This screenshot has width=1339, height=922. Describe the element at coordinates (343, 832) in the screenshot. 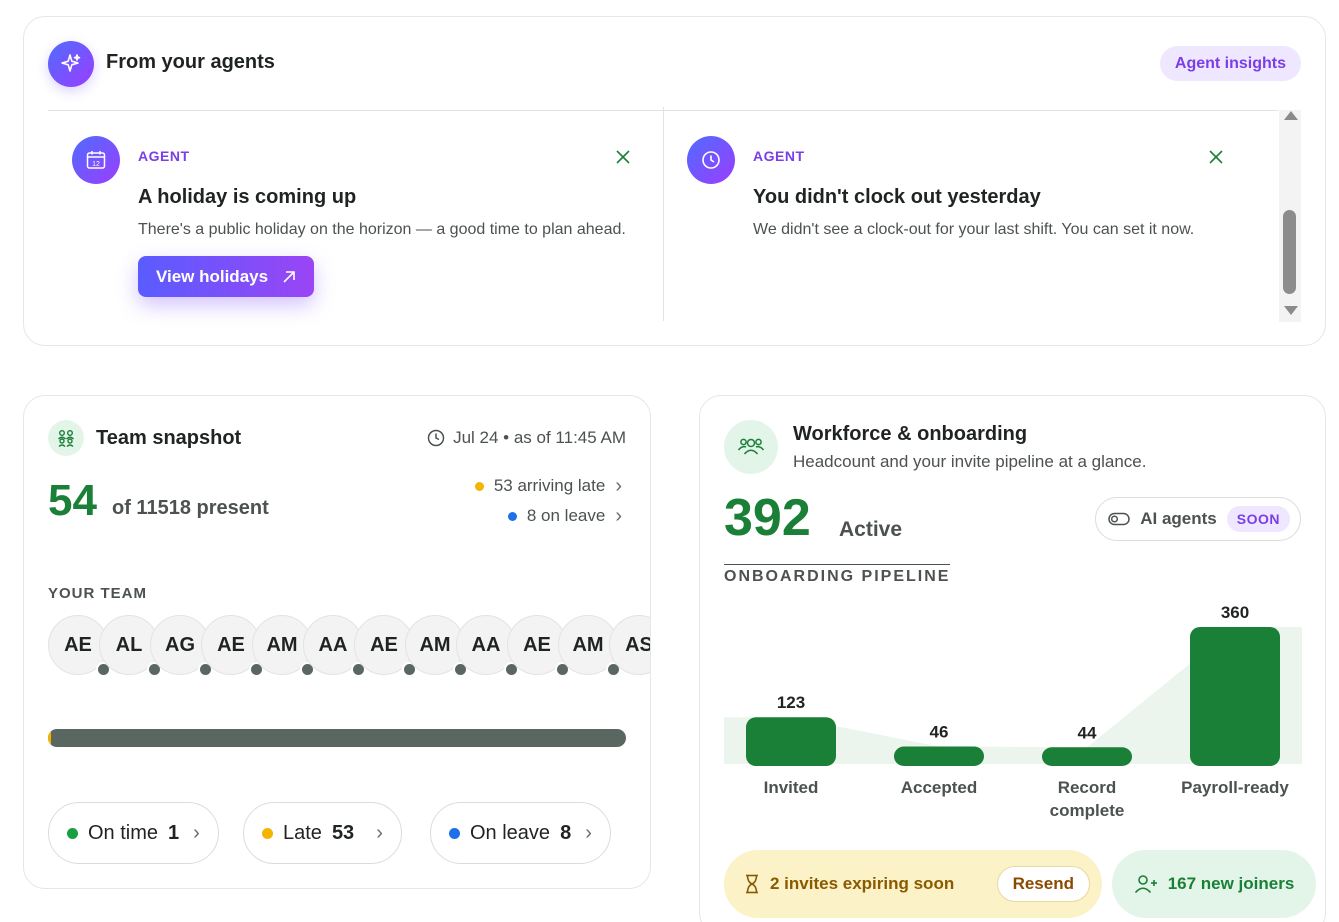

I see `chip-value: 53` at that location.